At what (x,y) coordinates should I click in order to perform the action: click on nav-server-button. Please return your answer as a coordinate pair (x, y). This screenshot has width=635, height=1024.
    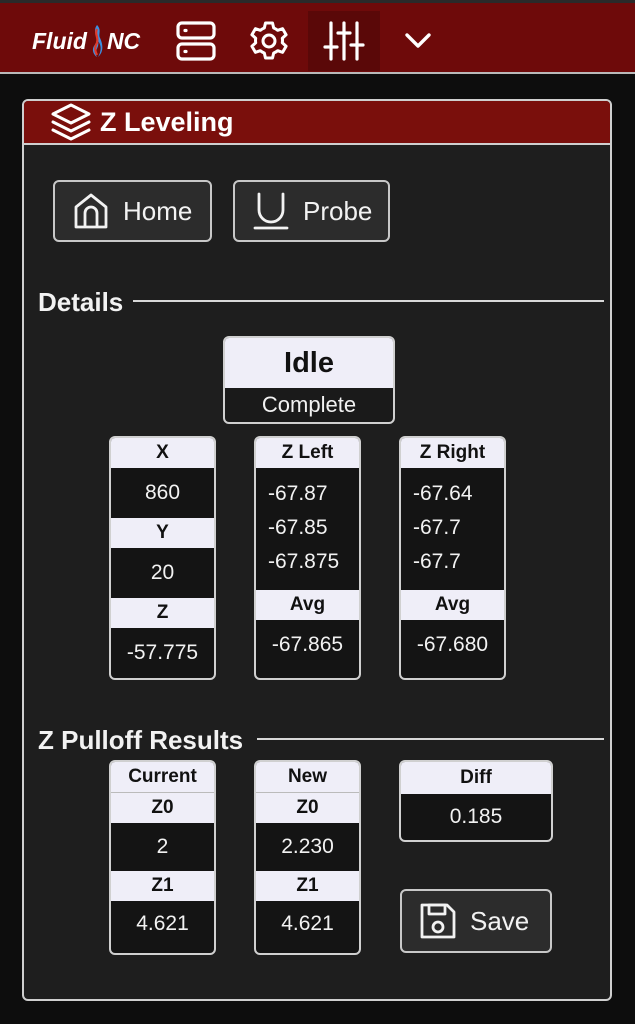
    Looking at the image, I should click on (196, 41).